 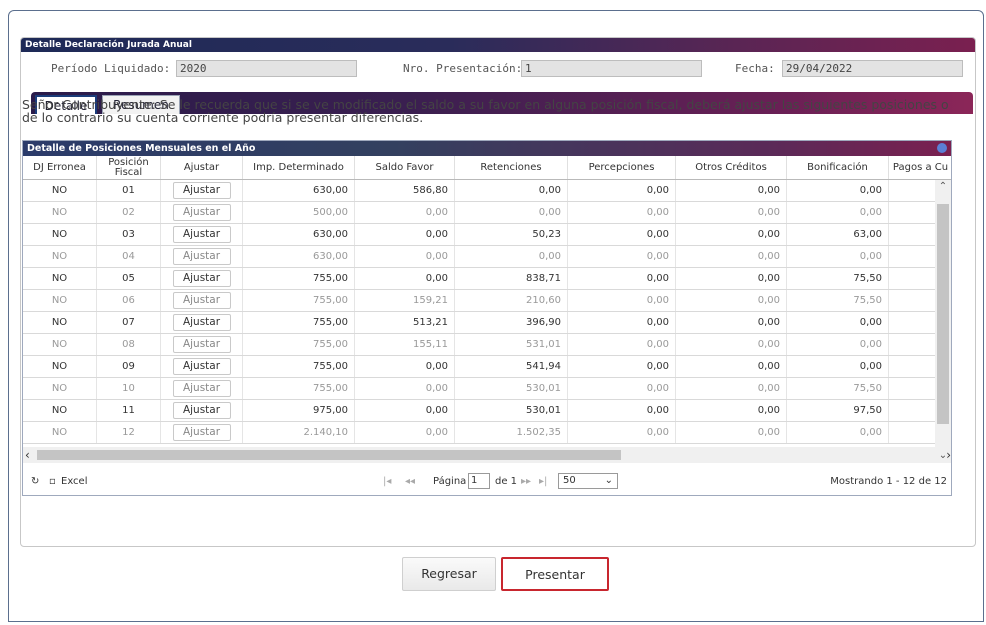 What do you see at coordinates (872, 68) in the screenshot?
I see `fecha-field: 29/04/2022` at bounding box center [872, 68].